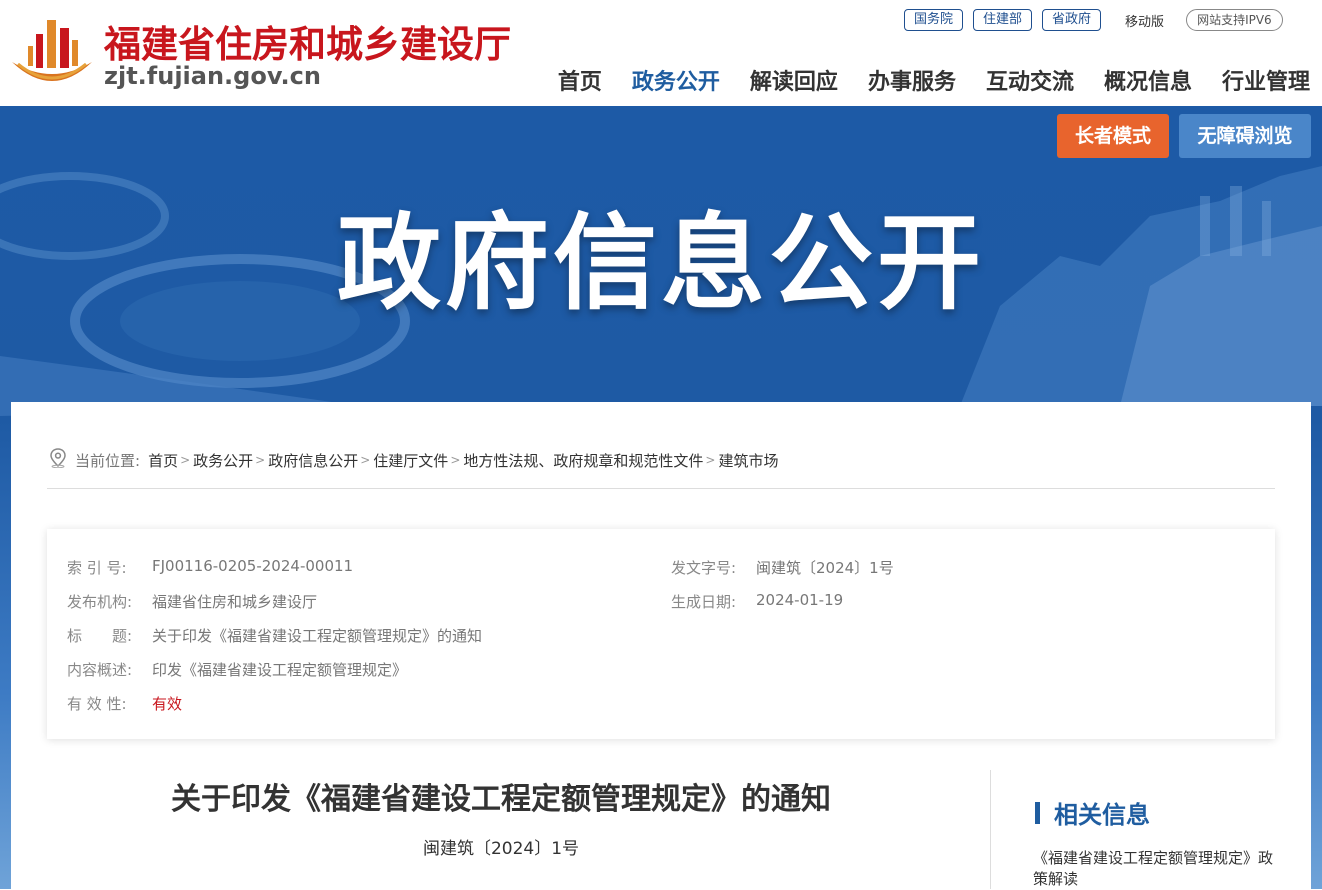  Describe the element at coordinates (317, 636) in the screenshot. I see `meta-title-value: 关于印发《福建省建设工程定额管理规定》的通知` at that location.